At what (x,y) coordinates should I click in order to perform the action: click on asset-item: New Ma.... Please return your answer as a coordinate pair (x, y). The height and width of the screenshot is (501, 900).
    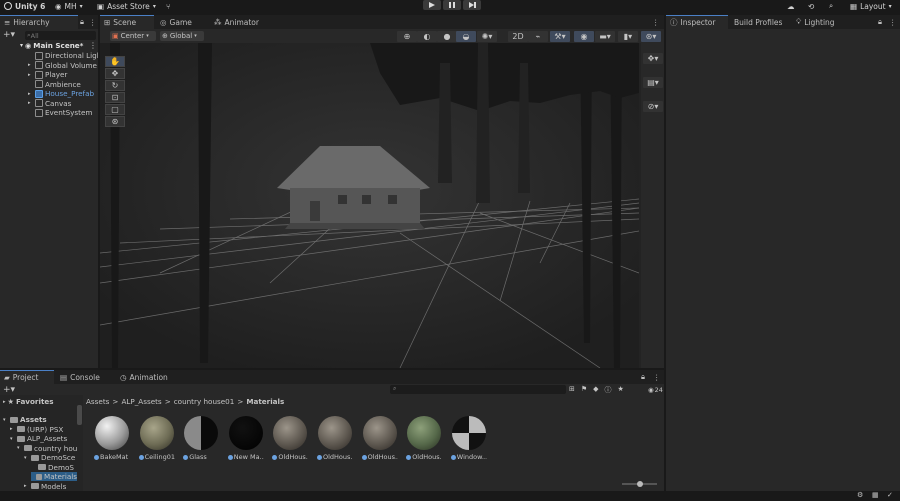
    Looking at the image, I should click on (245, 440).